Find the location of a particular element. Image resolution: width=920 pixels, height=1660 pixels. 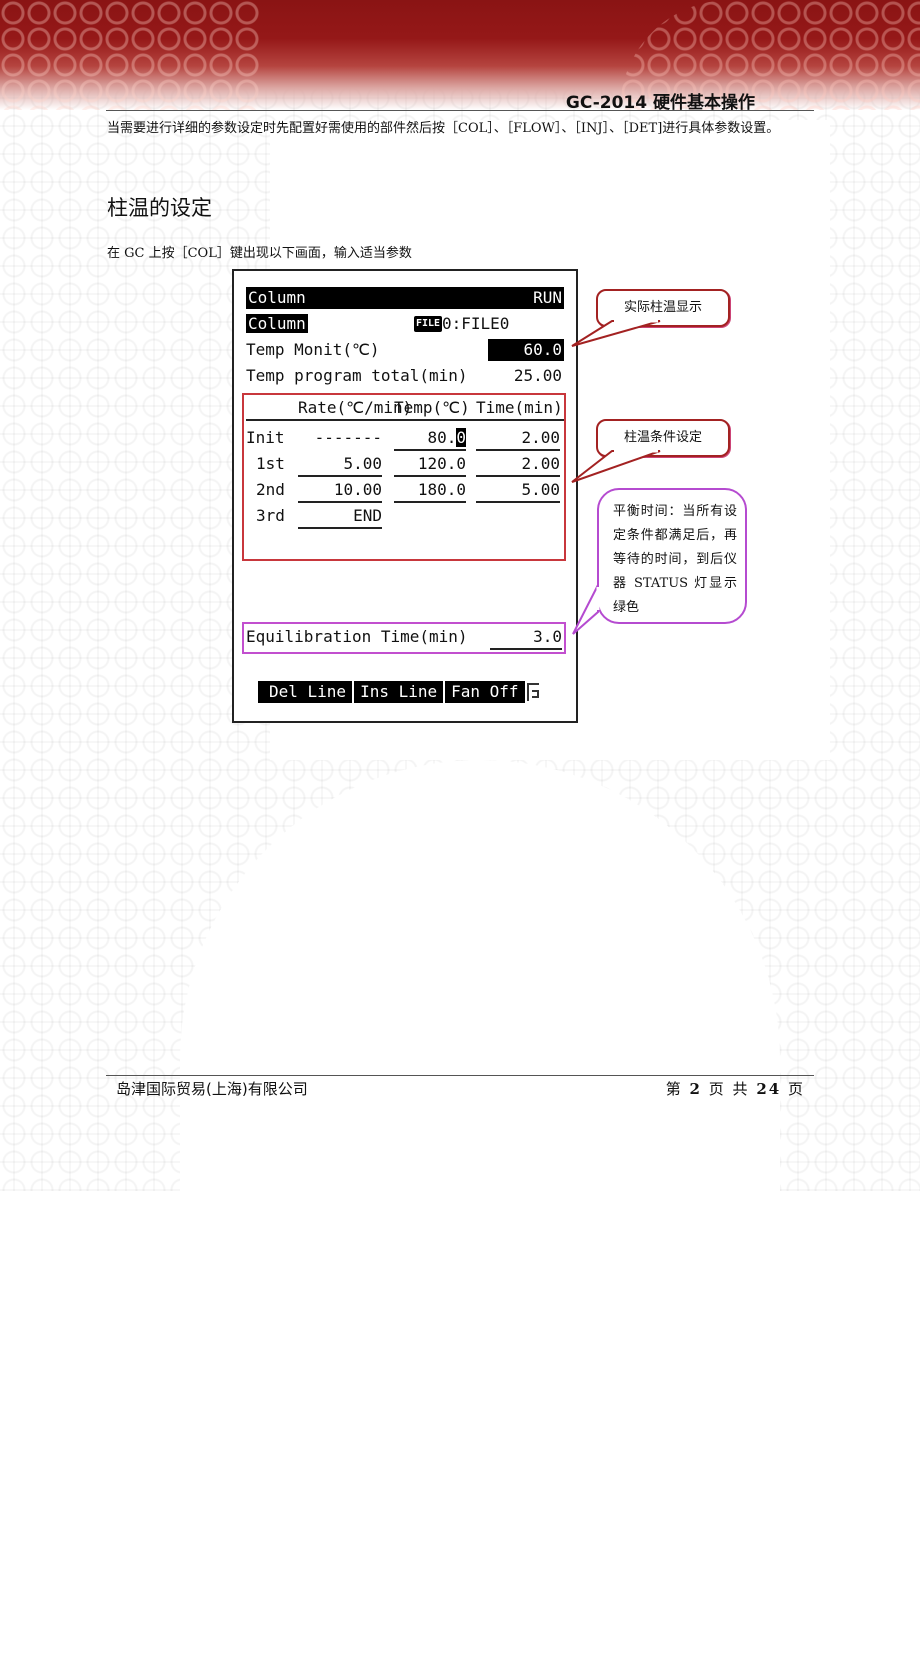

page-current: 2 is located at coordinates (695, 1089).